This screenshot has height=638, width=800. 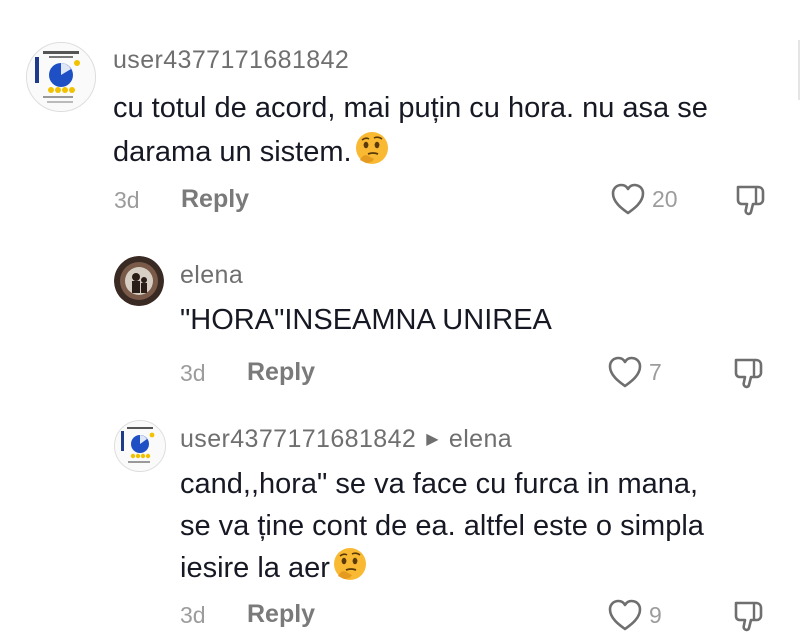 I want to click on comment-username-row: user4377171681842 ▶ elena, so click(x=346, y=439).